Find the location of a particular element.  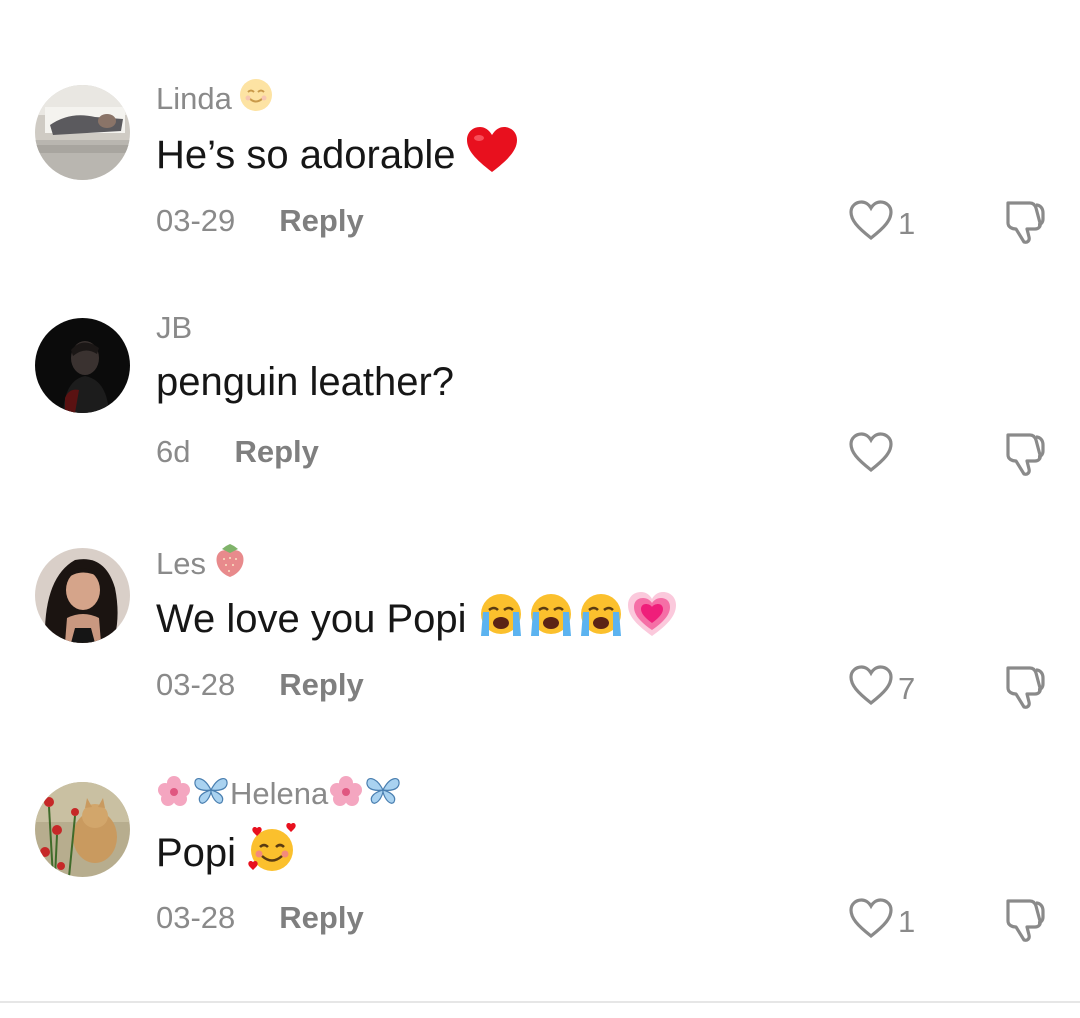

like-button: 1 is located at coordinates (881, 922).